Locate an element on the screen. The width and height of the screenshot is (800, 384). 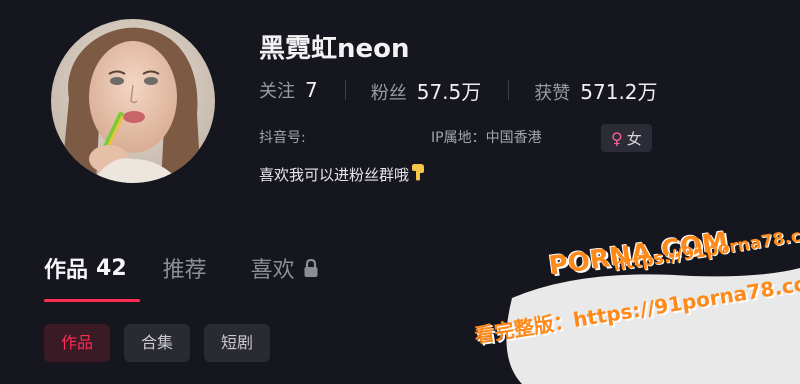
stat-followers: 粉丝 57.5万 is located at coordinates (426, 90).